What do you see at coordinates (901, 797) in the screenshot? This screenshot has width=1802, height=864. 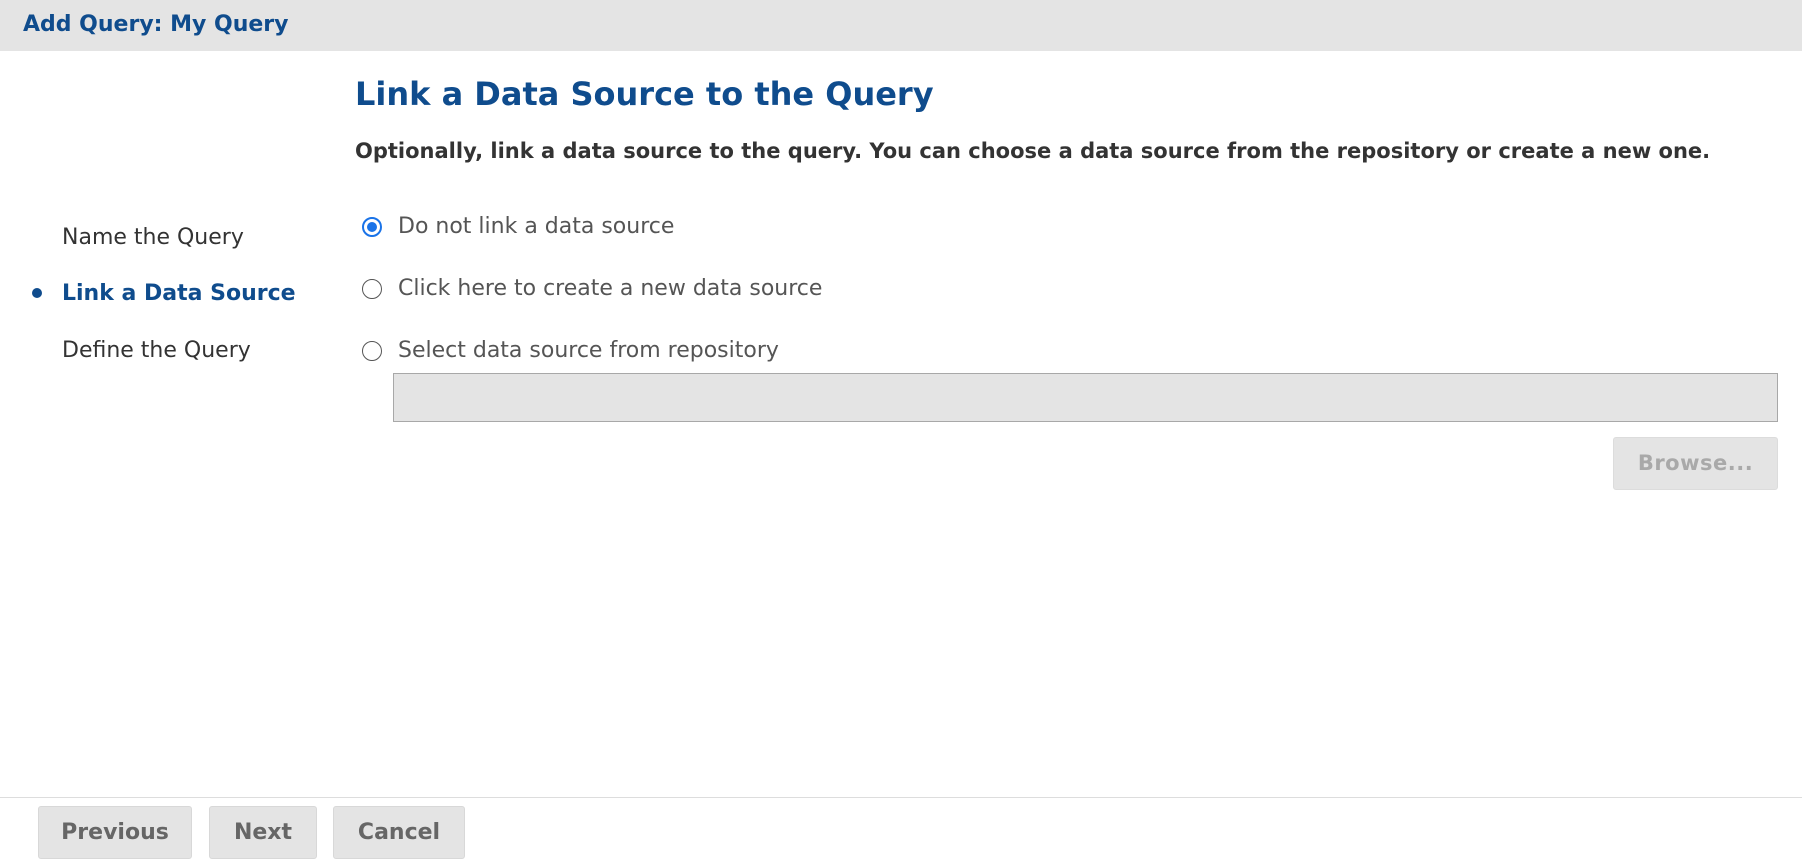 I see `footer-divider` at bounding box center [901, 797].